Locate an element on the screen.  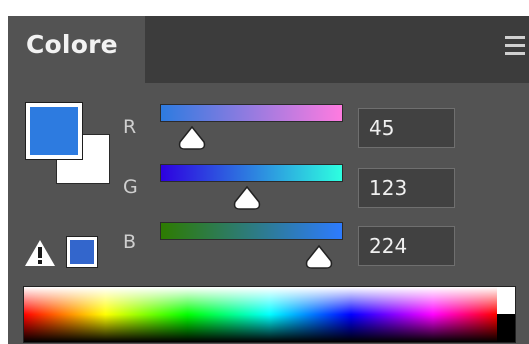
value-field-g is located at coordinates (406, 188).